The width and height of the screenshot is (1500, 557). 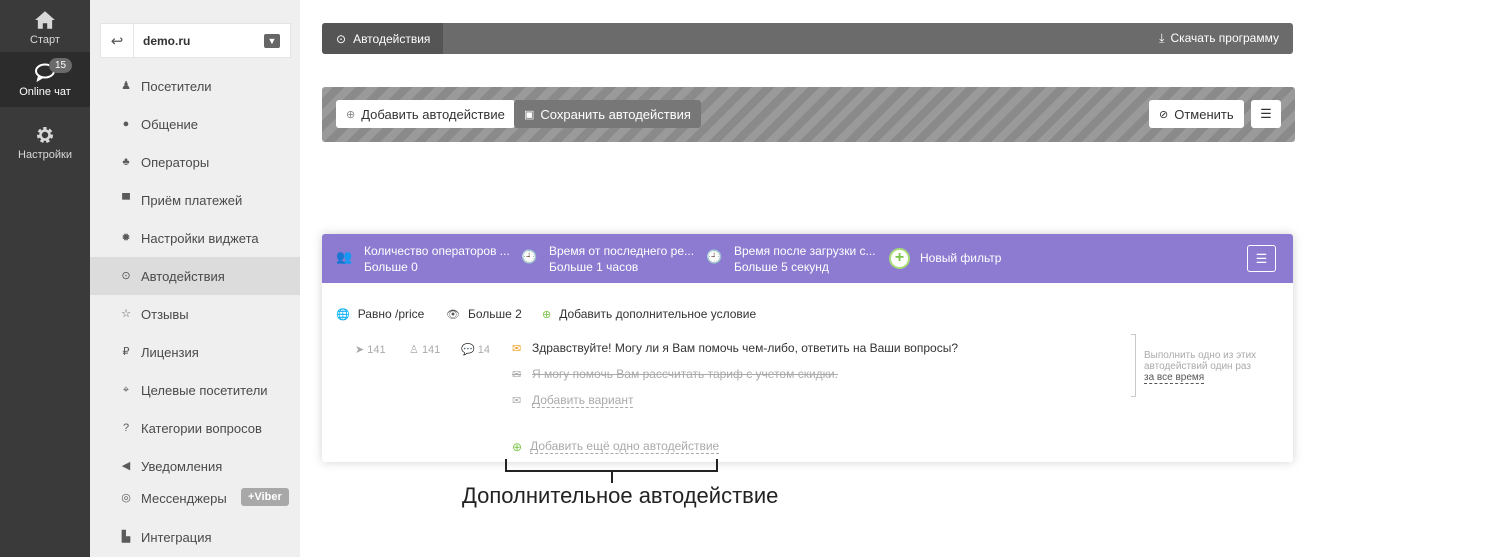 I want to click on sidebar-item-integration: ▙ Интеграция, so click(x=195, y=537).